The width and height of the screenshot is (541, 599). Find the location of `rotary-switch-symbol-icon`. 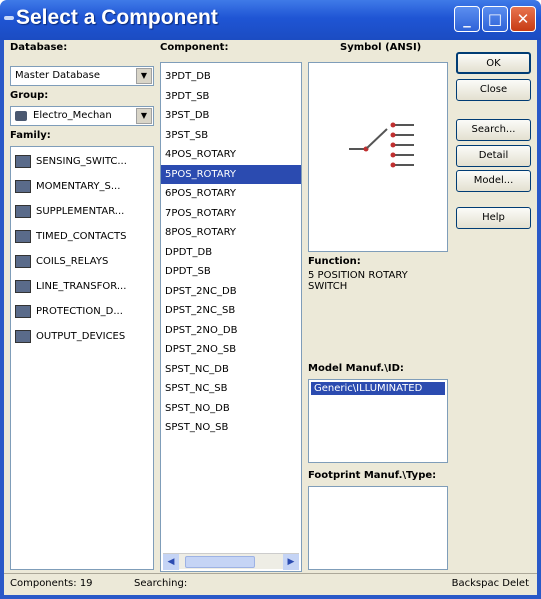

rotary-switch-symbol-icon is located at coordinates (381, 145).